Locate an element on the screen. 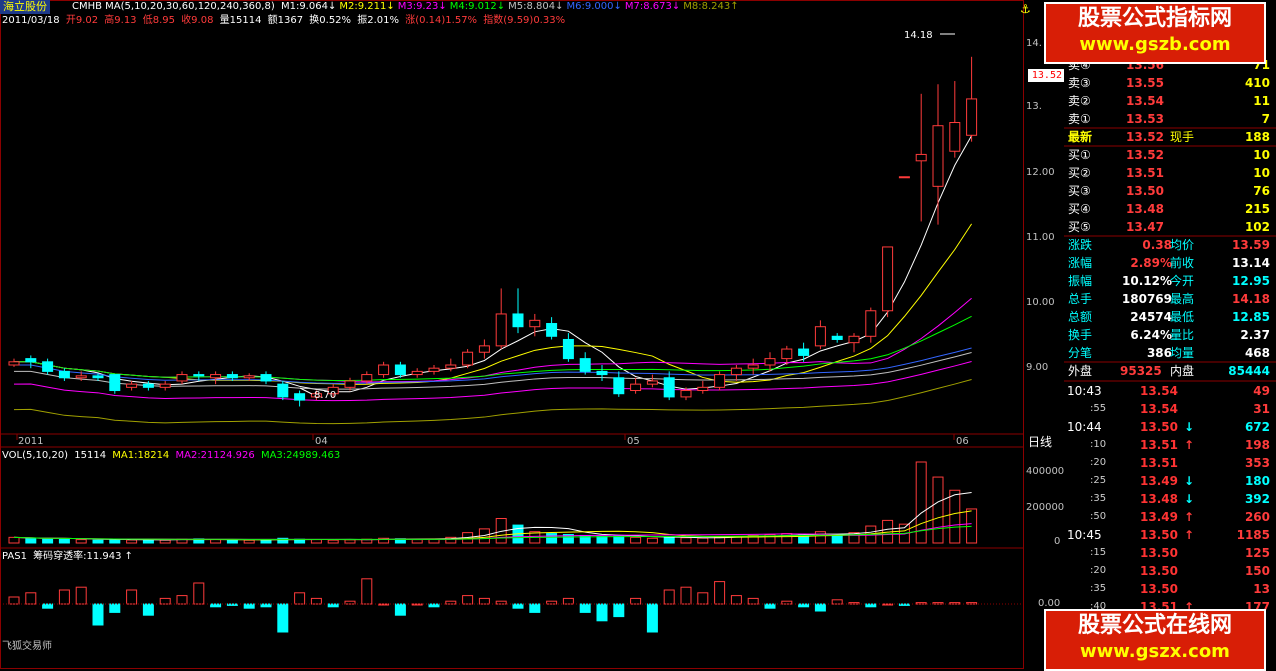 The height and width of the screenshot is (671, 1276). bar-date: 2011/03/18 is located at coordinates (31, 20).